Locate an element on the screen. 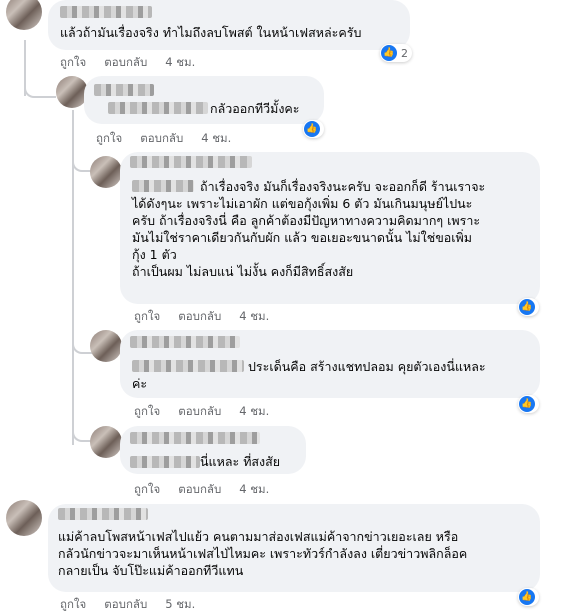 Image resolution: width=573 pixels, height=614 pixels. reaction-count: 2 is located at coordinates (404, 53).